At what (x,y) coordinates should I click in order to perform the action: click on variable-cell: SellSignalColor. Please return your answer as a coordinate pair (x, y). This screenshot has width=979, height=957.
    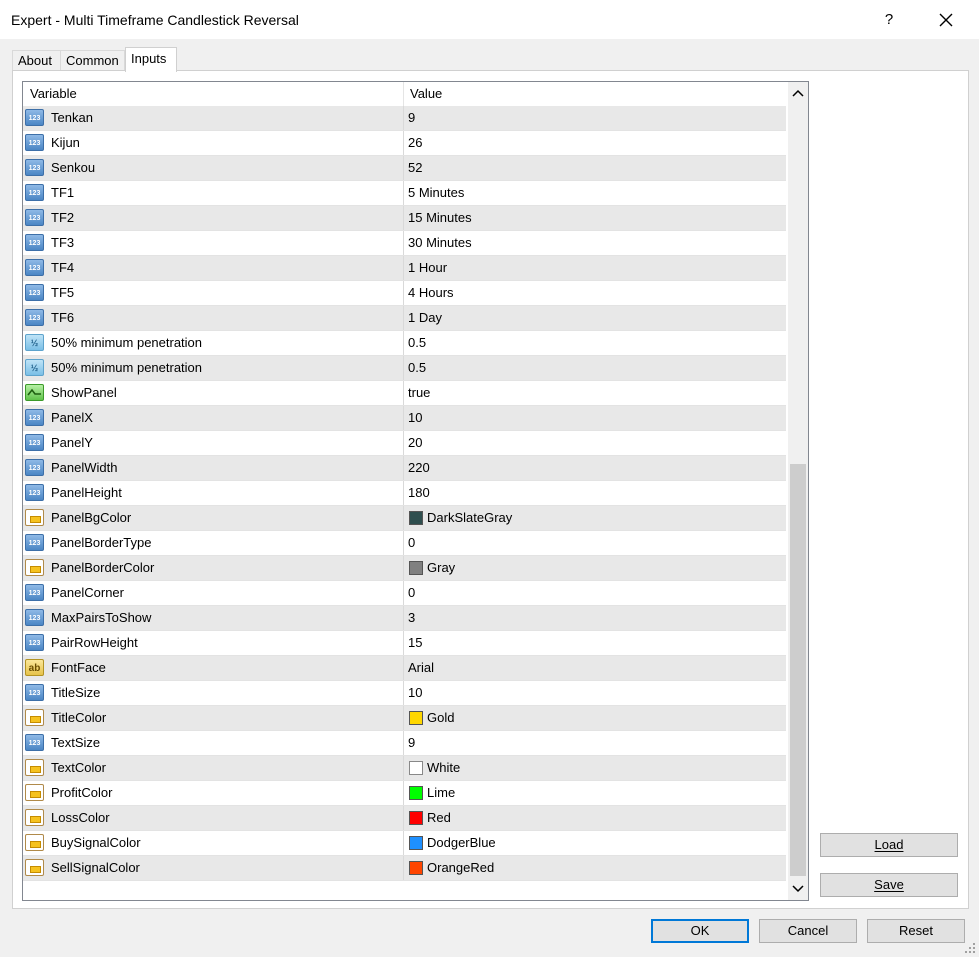
    Looking at the image, I should click on (213, 868).